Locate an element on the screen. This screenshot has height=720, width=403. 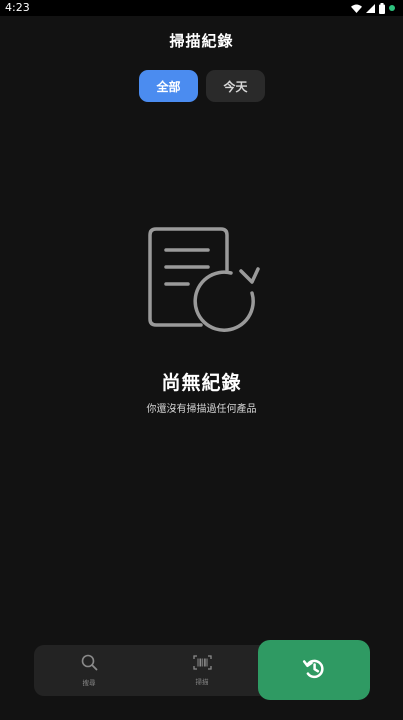
nav-scan-label: 掃描 is located at coordinates (202, 682).